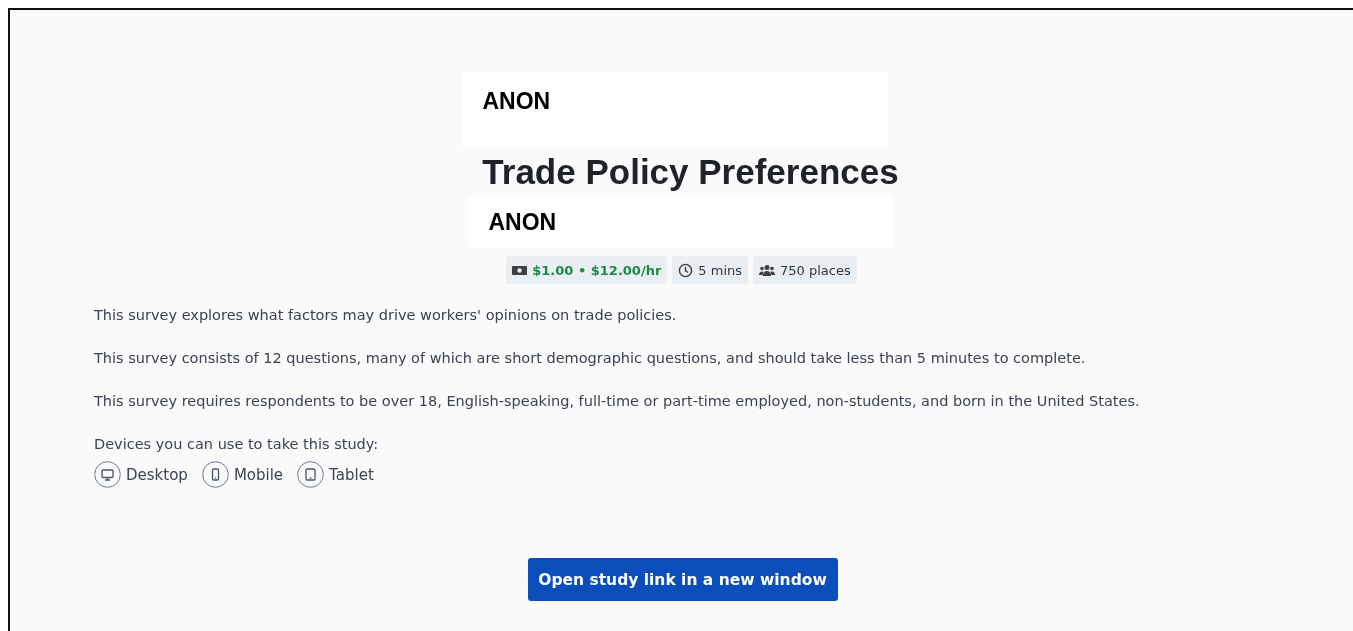 This screenshot has height=631, width=1353. I want to click on info-badge: $1.00 • $12.00/hr, so click(587, 270).